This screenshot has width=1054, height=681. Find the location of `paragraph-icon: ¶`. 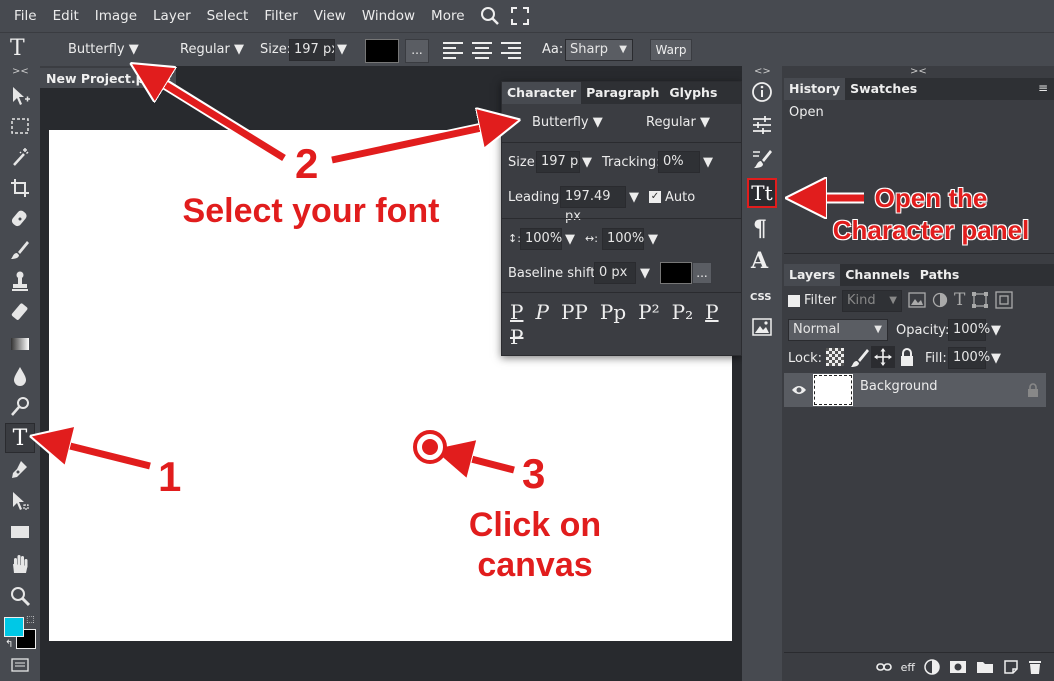

paragraph-icon: ¶ is located at coordinates (760, 229).